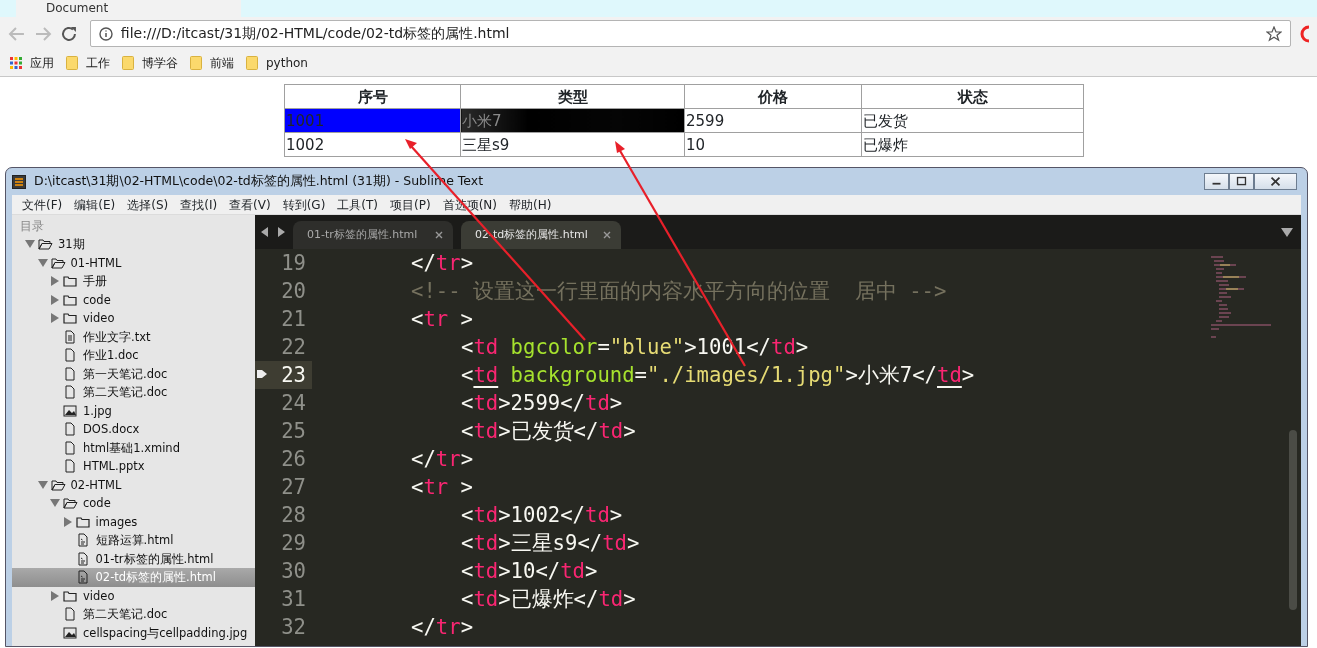 This screenshot has height=648, width=1317. What do you see at coordinates (105, 33) in the screenshot?
I see `info-icon` at bounding box center [105, 33].